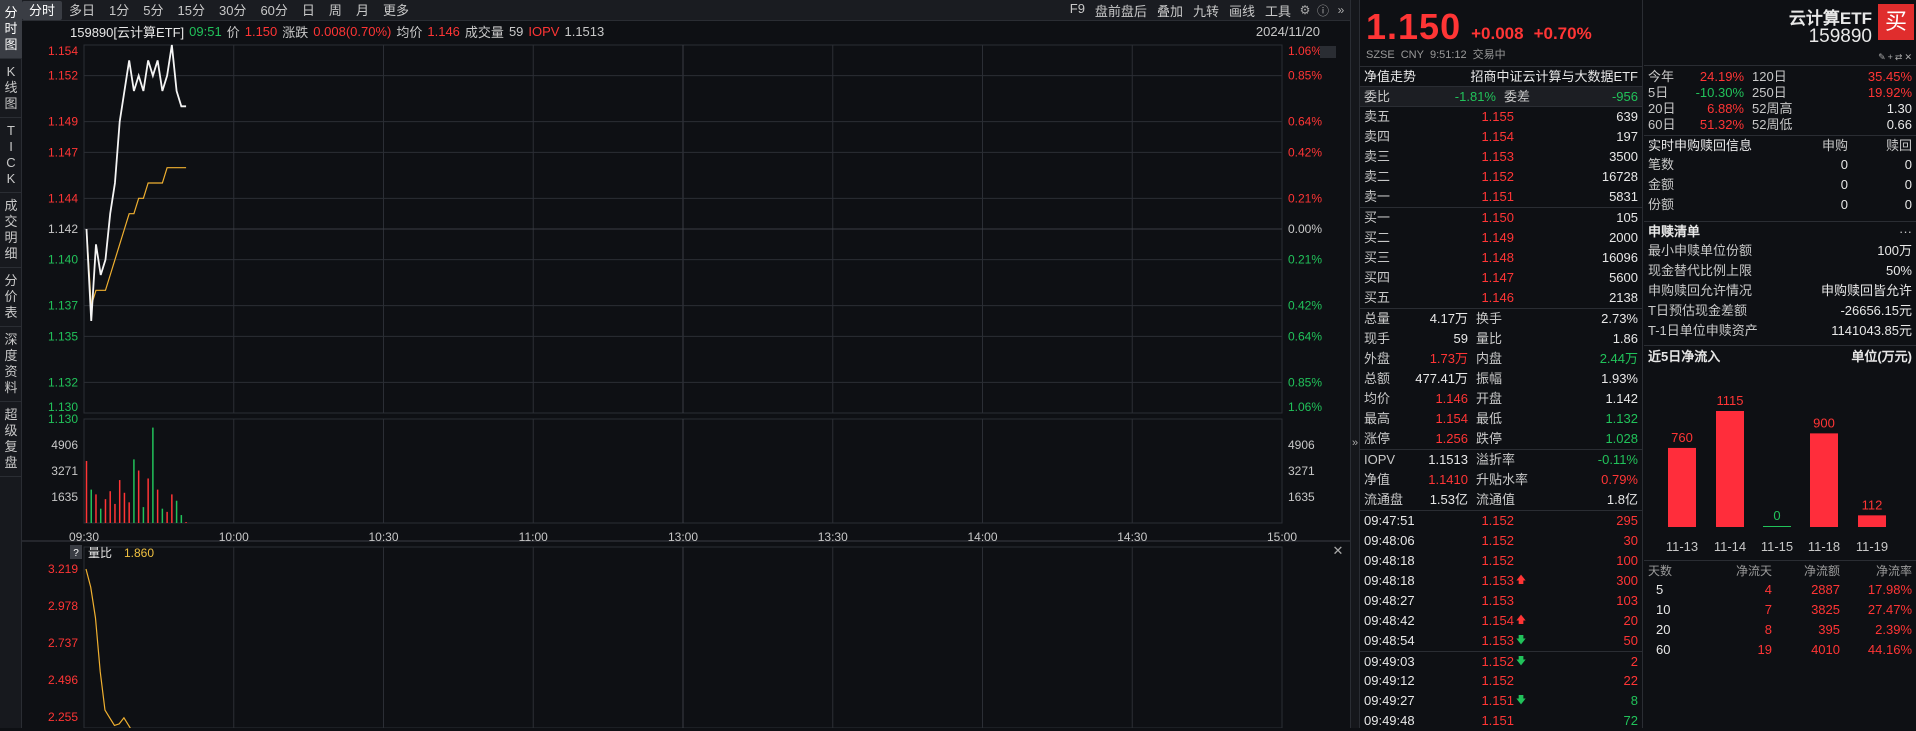 The image size is (1916, 731). I want to click on pct-tick-label: 1.06%, so click(1305, 51).